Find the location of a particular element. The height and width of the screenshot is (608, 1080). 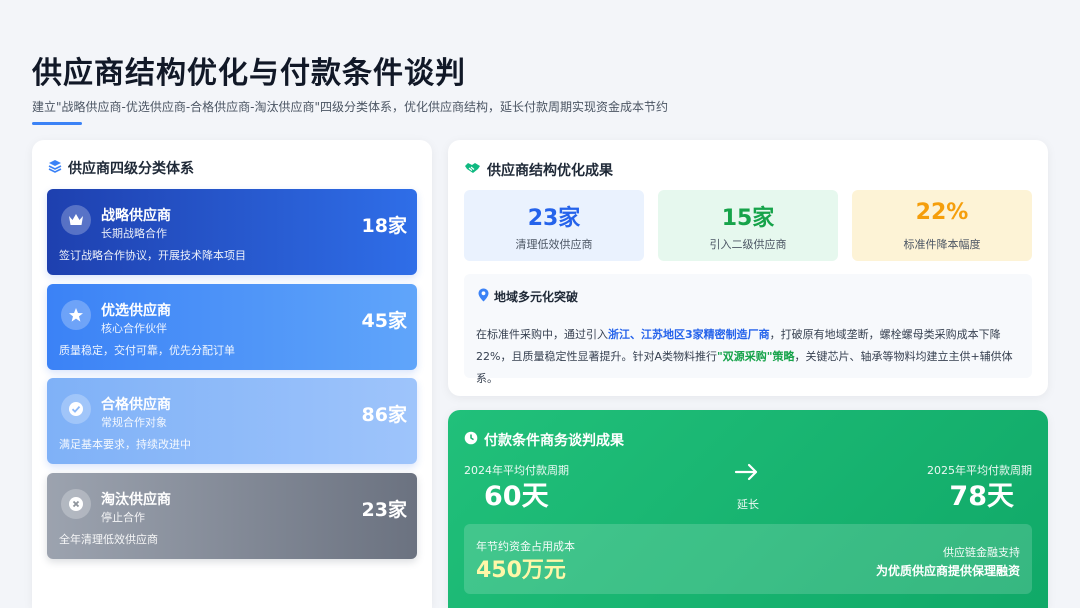

saving-panel: 年节约资金占用成本 450万元 供应链金融支持 为优质供应商提供保理融资 is located at coordinates (748, 559).